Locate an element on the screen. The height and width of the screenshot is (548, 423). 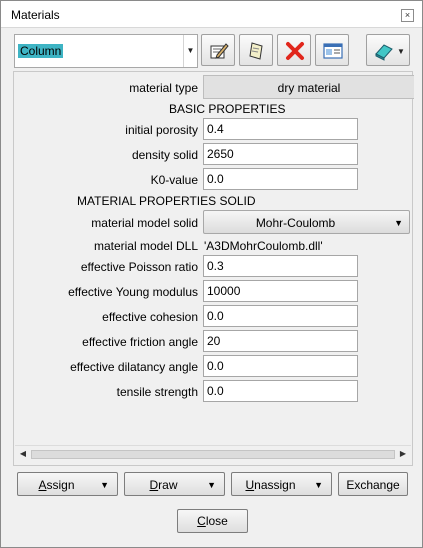
material-selector-value: Column is located at coordinates (41, 51).